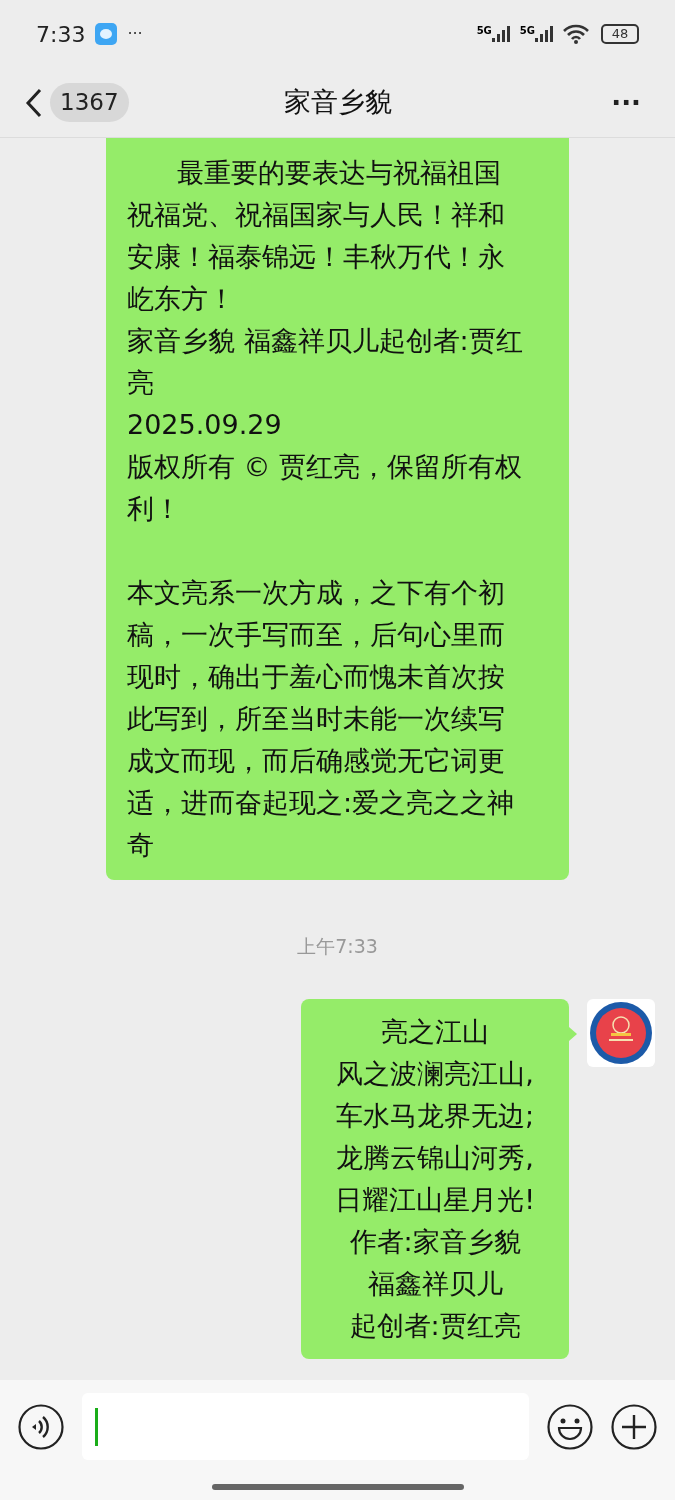  Describe the element at coordinates (316, 257) in the screenshot. I see `message-line: 安康！福泰锦远！丰秋万代！永` at that location.